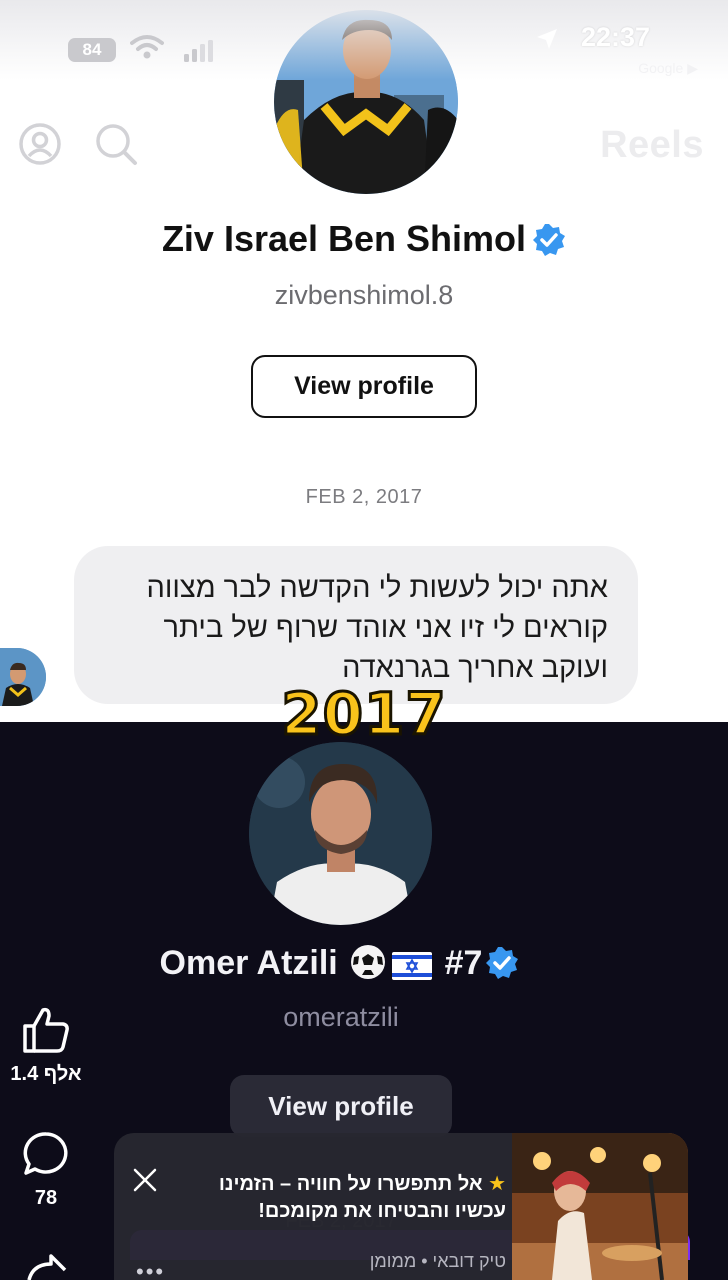 The height and width of the screenshot is (1280, 728). What do you see at coordinates (368, 962) in the screenshot?
I see `soccer-ball-icon` at bounding box center [368, 962].